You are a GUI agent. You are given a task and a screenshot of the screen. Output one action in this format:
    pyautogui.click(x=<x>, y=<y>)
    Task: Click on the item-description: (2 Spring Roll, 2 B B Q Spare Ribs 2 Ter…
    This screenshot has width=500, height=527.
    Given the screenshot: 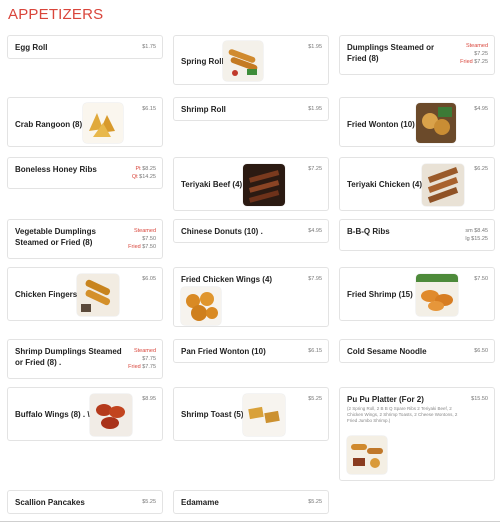 What is the action you would take?
    pyautogui.click(x=402, y=414)
    